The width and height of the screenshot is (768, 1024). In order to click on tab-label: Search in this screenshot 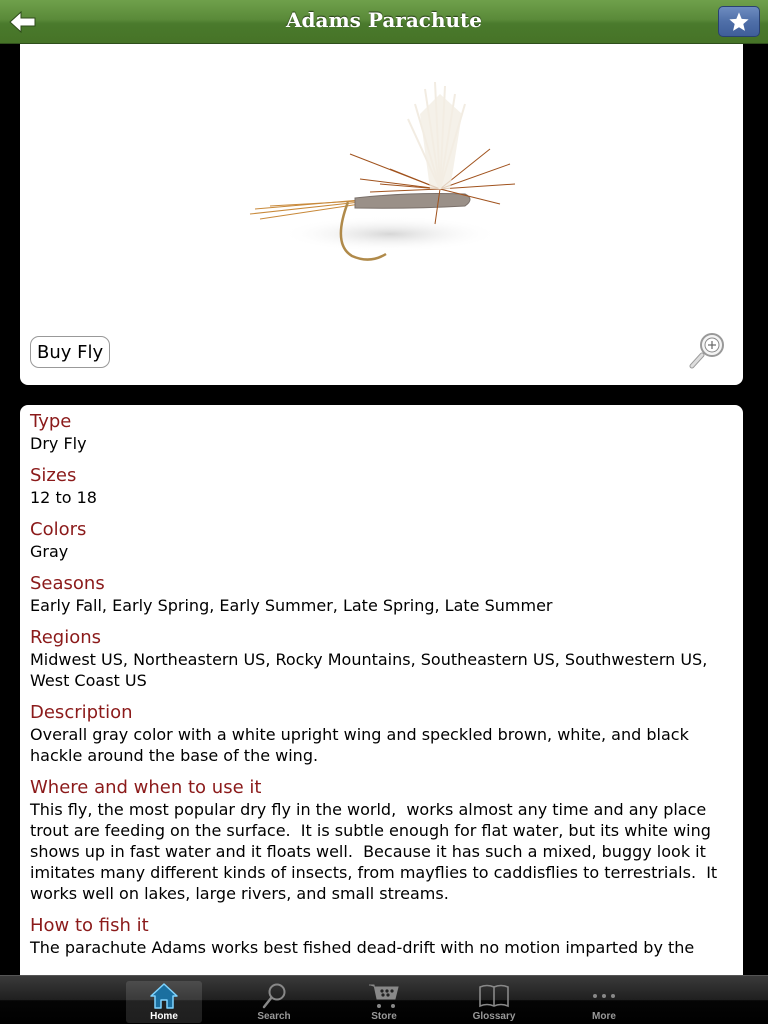, I will do `click(274, 1016)`.